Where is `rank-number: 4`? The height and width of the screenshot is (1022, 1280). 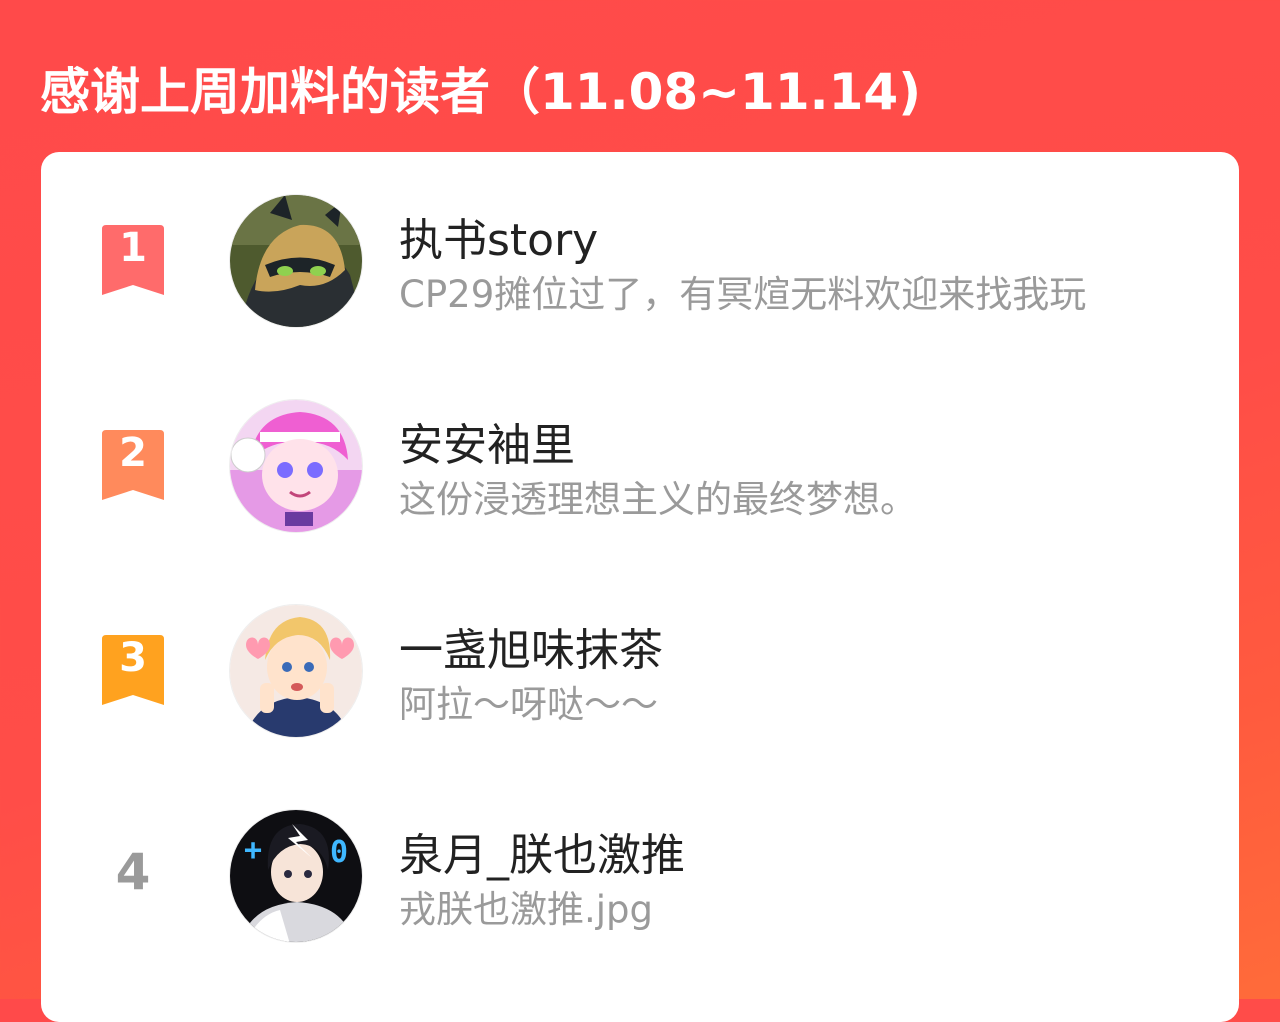
rank-number: 4 is located at coordinates (133, 872).